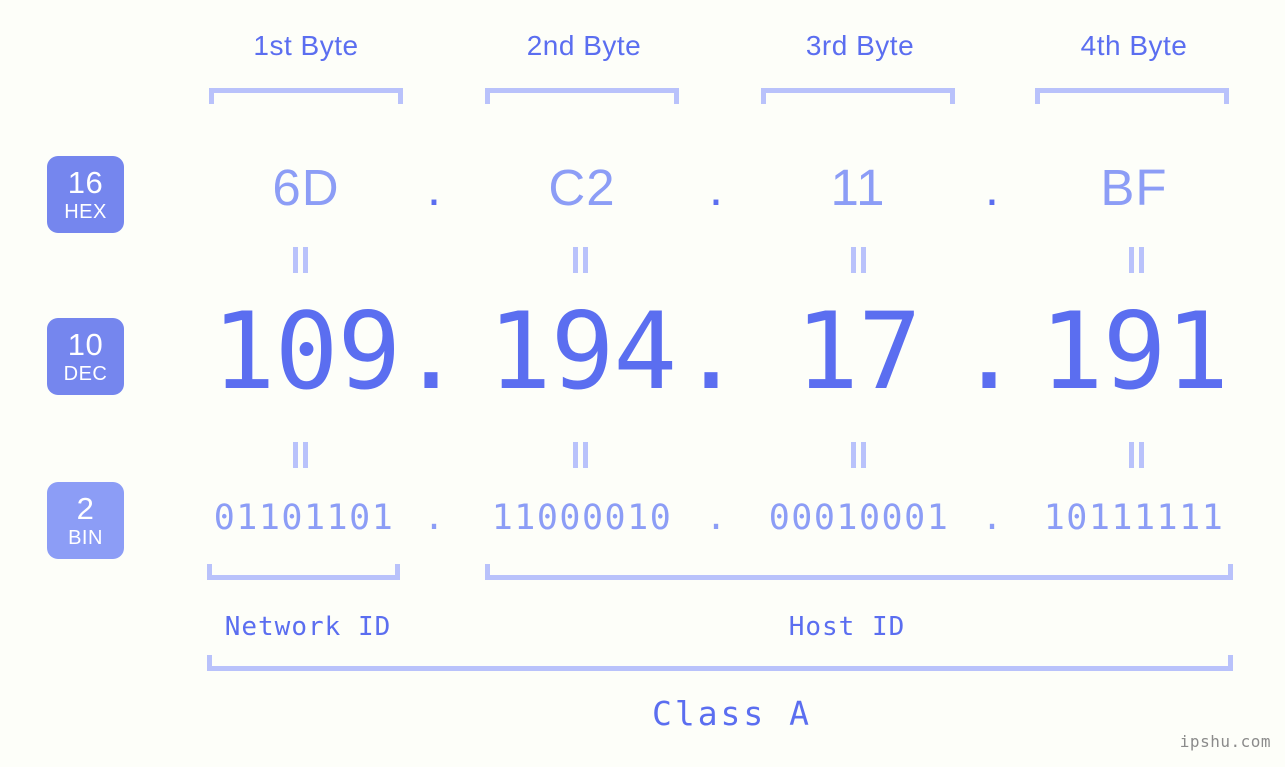 The height and width of the screenshot is (767, 1285). What do you see at coordinates (1134, 45) in the screenshot?
I see `byte-header-4: 4th Byte` at bounding box center [1134, 45].